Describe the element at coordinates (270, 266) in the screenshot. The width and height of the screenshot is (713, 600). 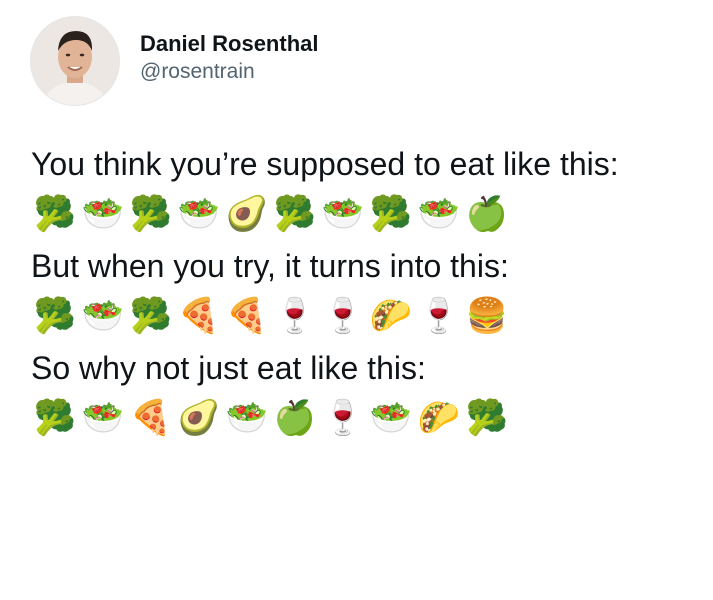
I see `tweet-line-2: But when you try, it turns into this:` at that location.